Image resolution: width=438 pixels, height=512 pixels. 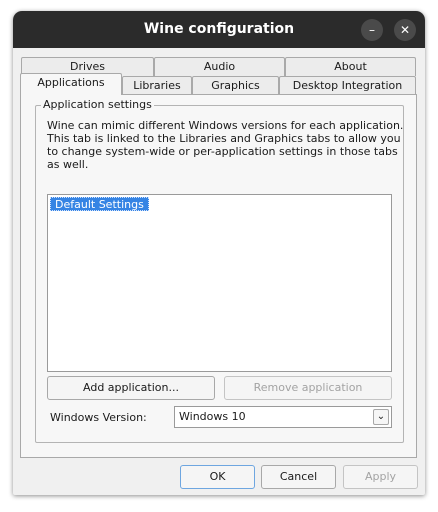 I want to click on button-label: Apply, so click(x=380, y=476).